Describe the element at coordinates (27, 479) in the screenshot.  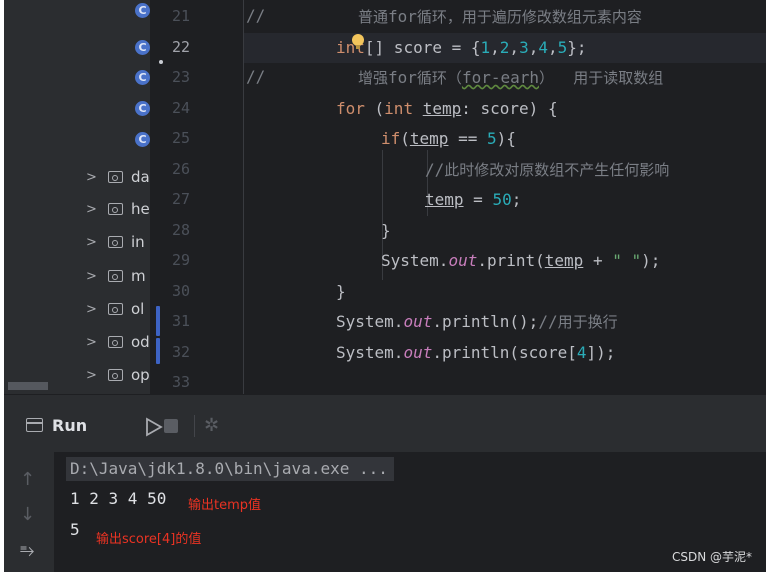
I see `arrow-up-icon: ↑` at that location.